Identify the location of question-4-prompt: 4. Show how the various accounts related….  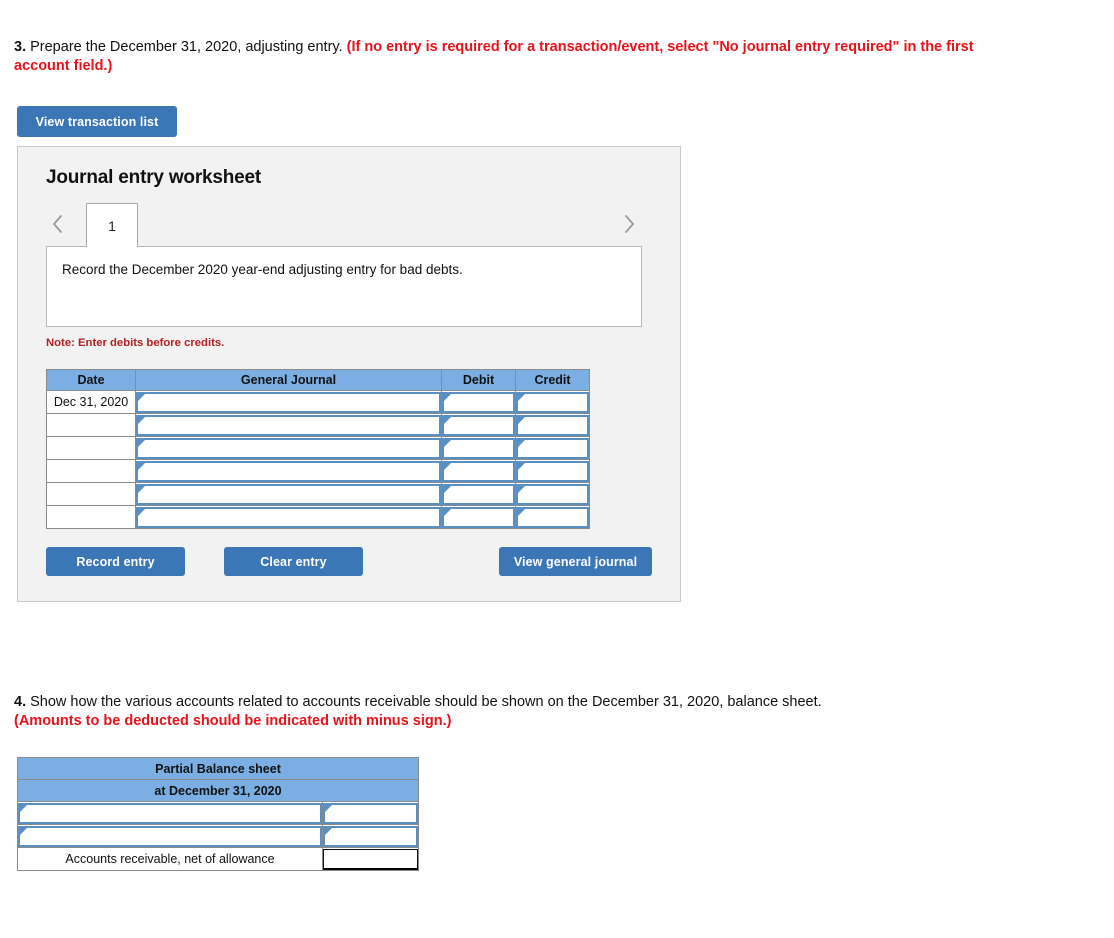
(494, 712).